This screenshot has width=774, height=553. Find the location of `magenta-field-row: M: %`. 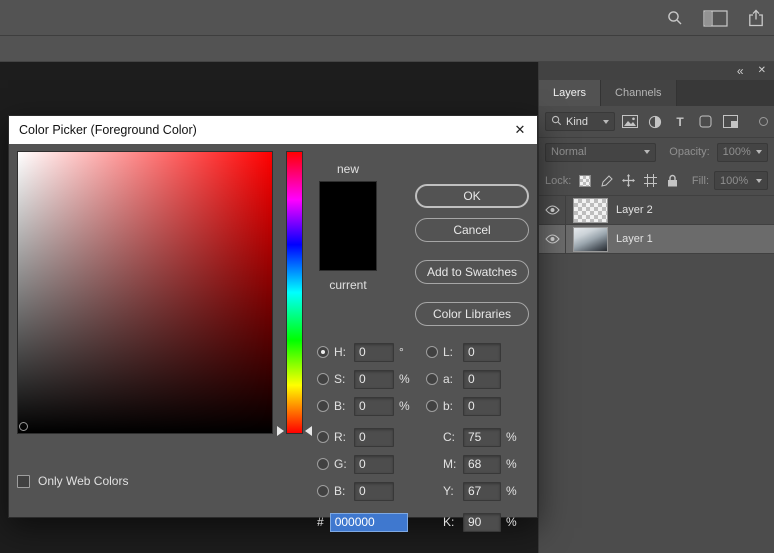

magenta-field-row: M: % is located at coordinates (480, 464).